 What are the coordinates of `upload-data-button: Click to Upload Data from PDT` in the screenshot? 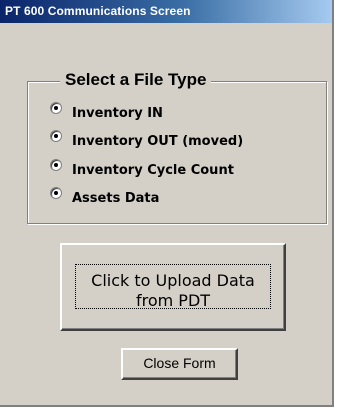 It's located at (173, 287).